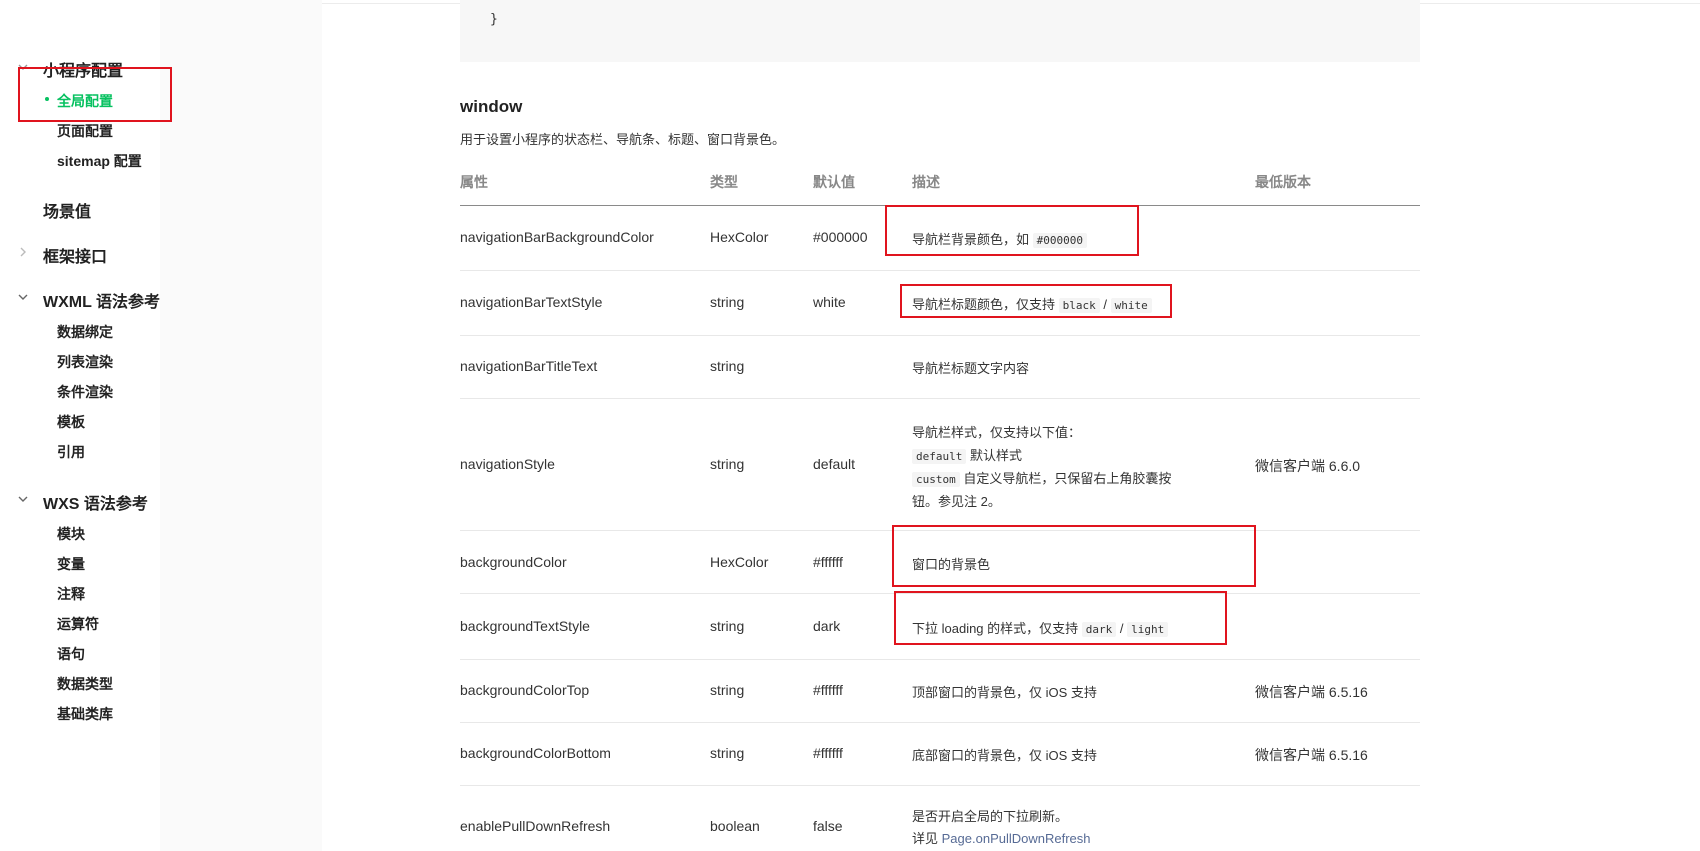 This screenshot has width=1700, height=851. What do you see at coordinates (834, 464) in the screenshot?
I see `table-cell-default: default` at bounding box center [834, 464].